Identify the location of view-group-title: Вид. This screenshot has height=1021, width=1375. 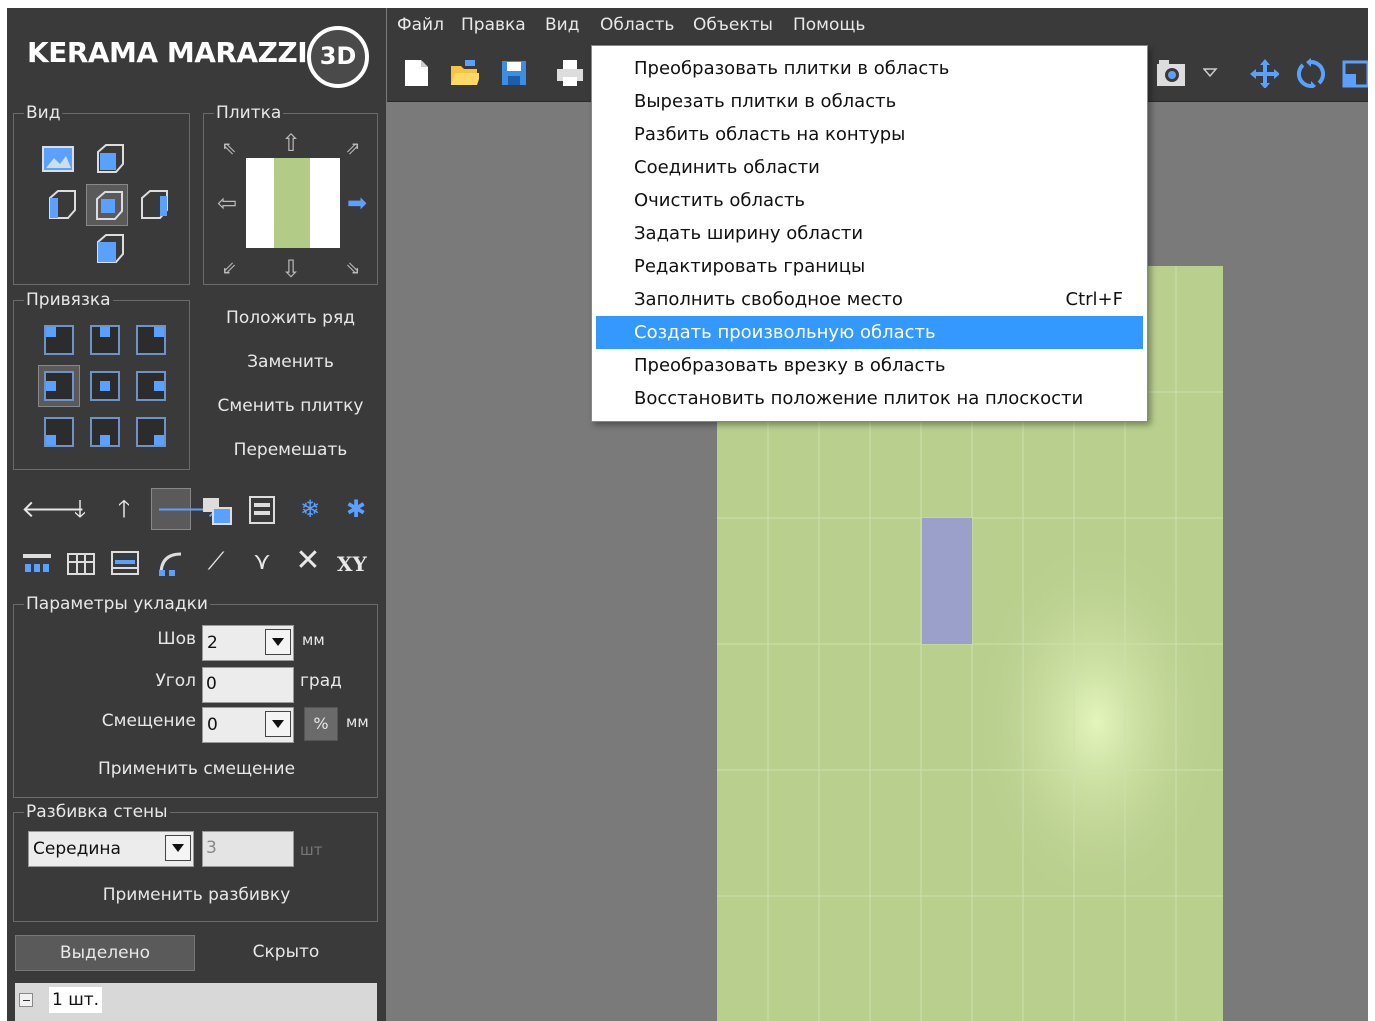
(43, 113).